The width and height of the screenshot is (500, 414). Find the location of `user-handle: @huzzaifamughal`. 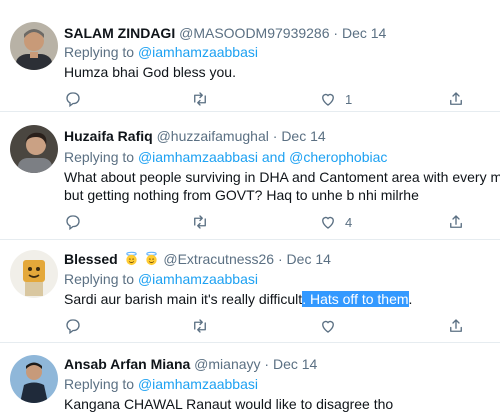

user-handle: @huzzaifamughal is located at coordinates (213, 136).